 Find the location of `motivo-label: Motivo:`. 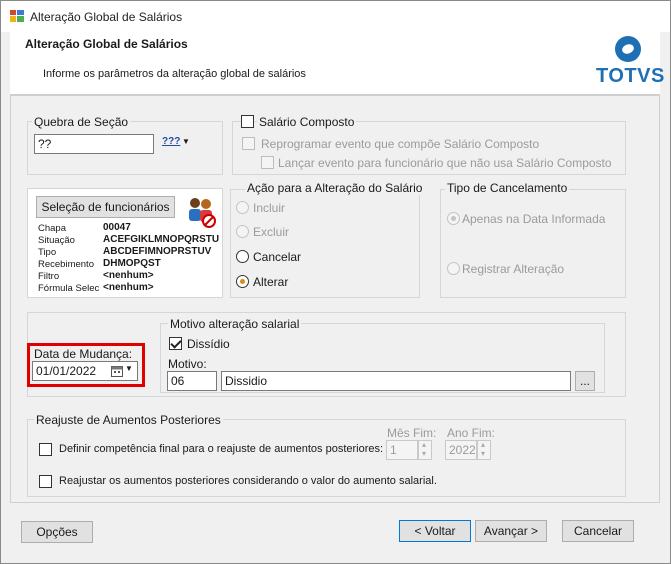

motivo-label: Motivo: is located at coordinates (187, 364).